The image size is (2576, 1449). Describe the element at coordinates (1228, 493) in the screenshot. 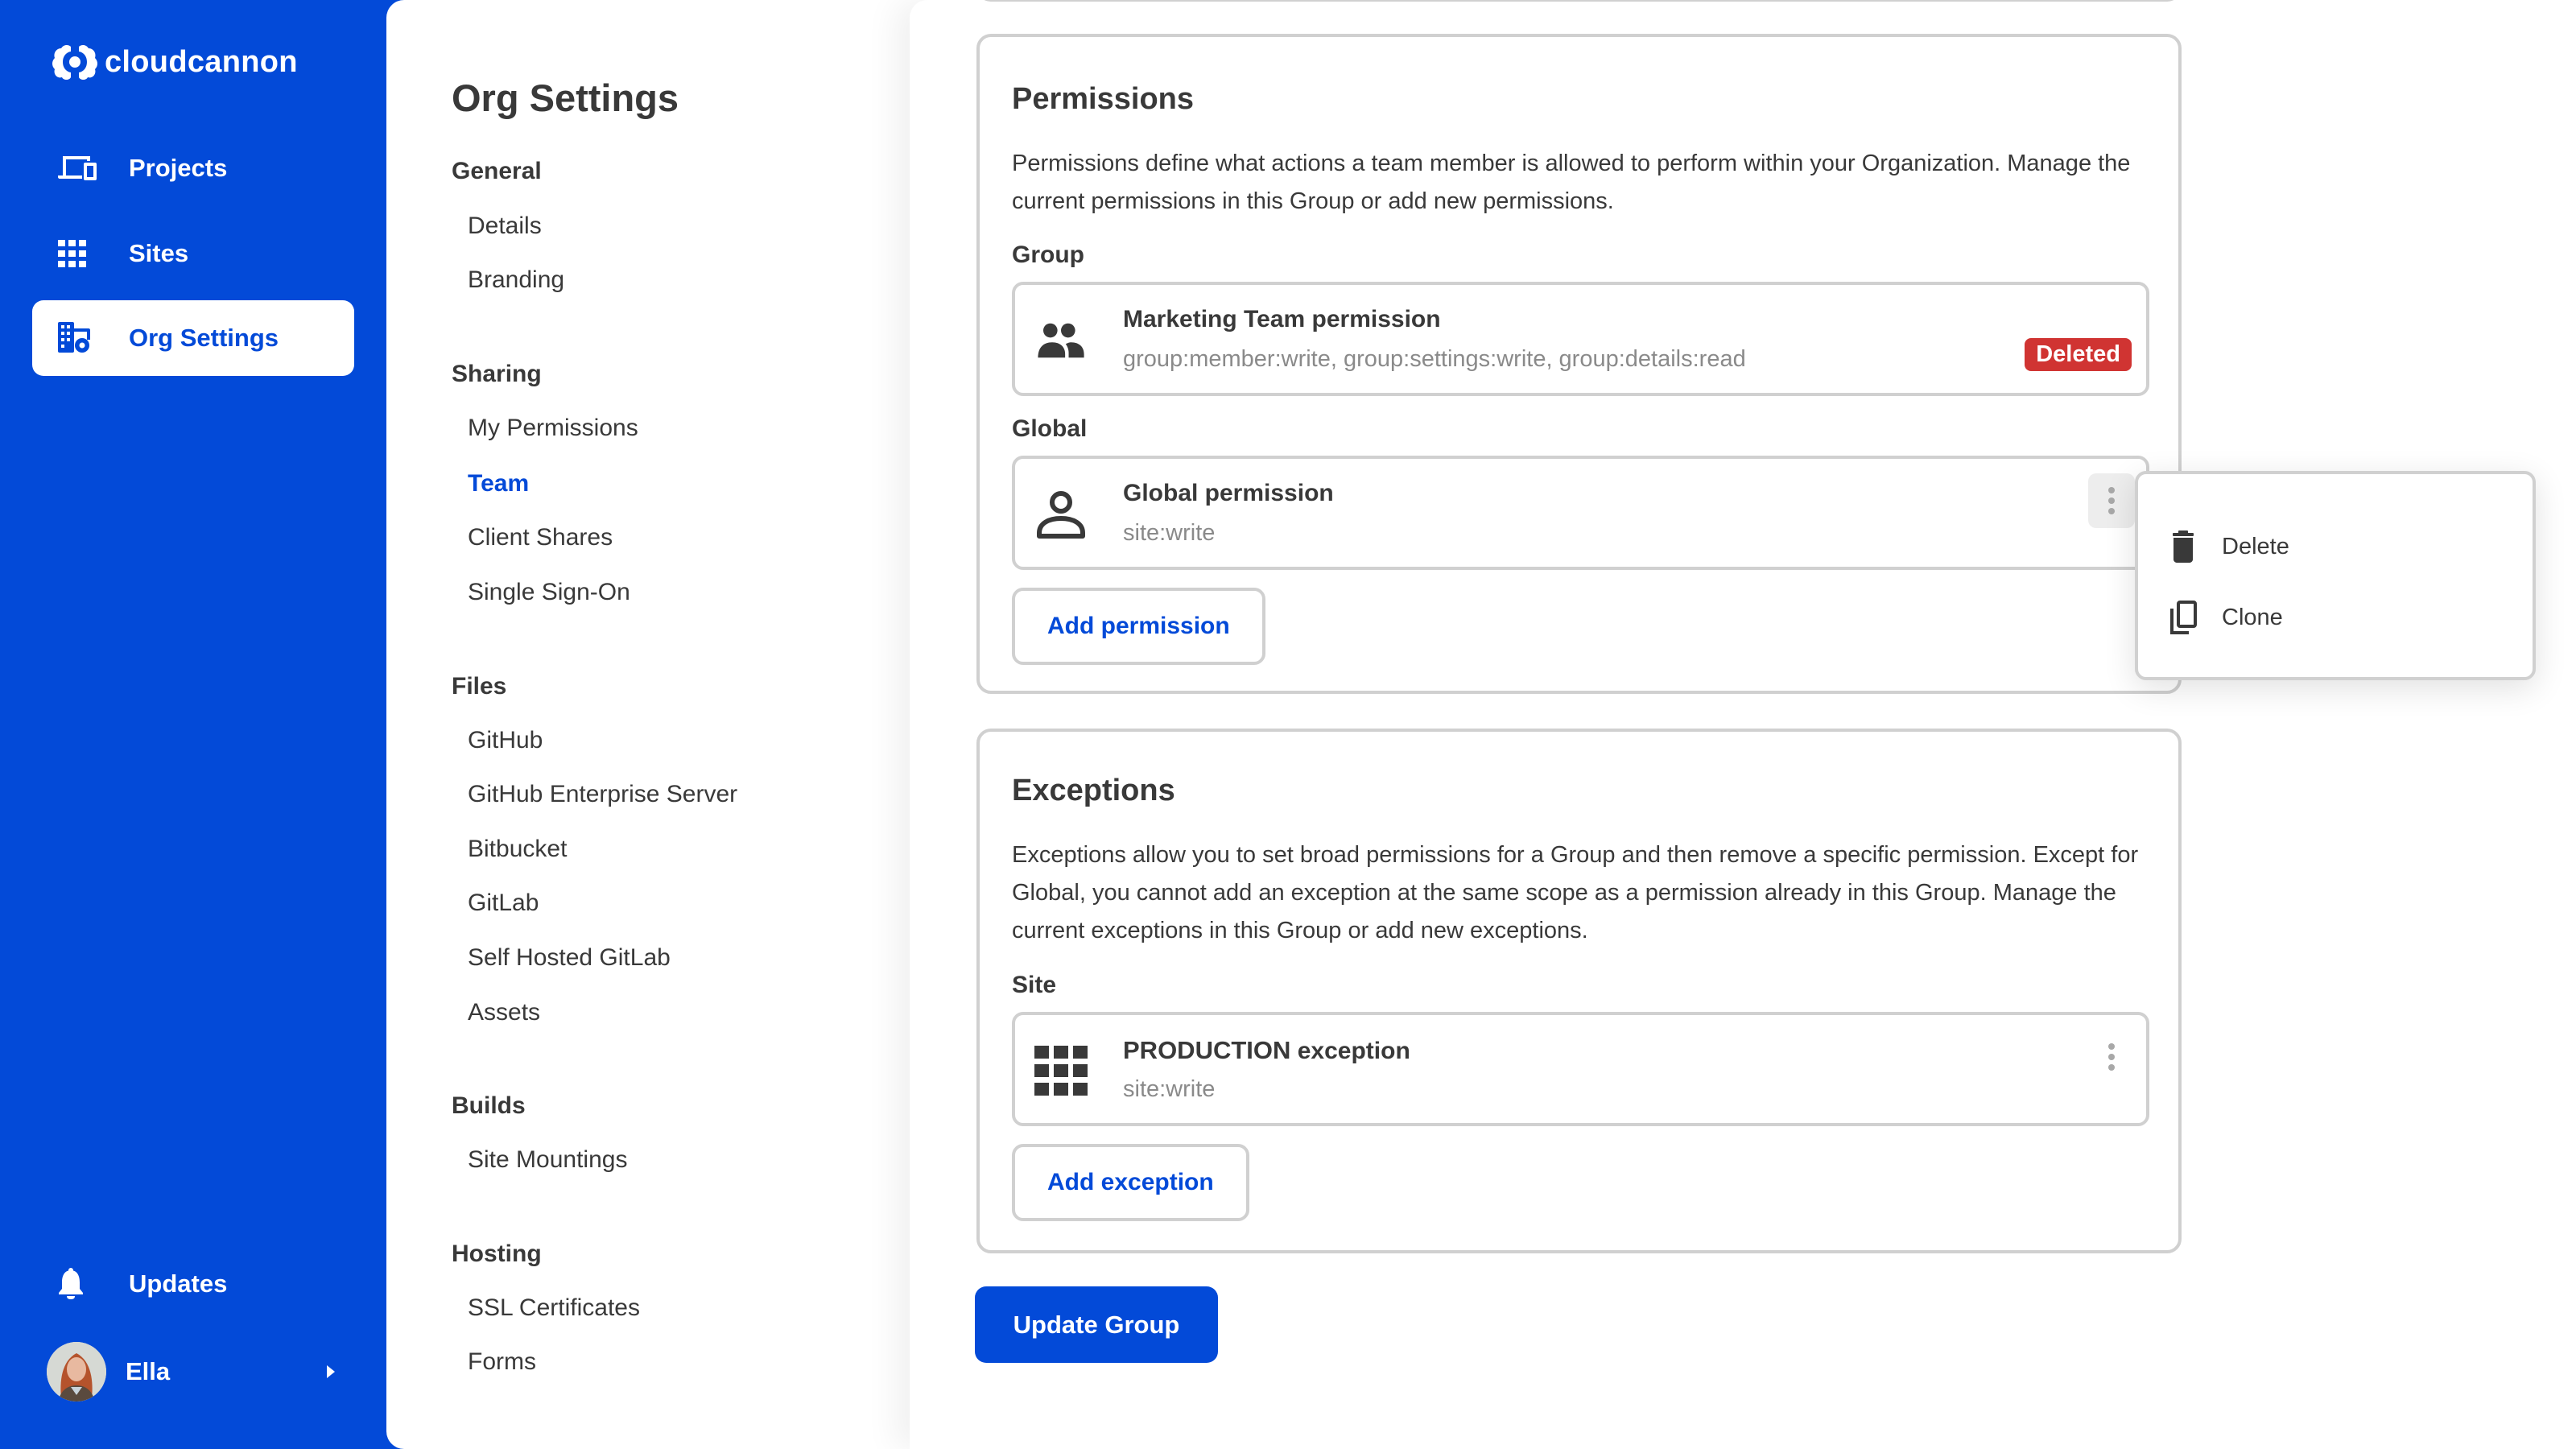

I see `global-permission-title: Global permission` at that location.